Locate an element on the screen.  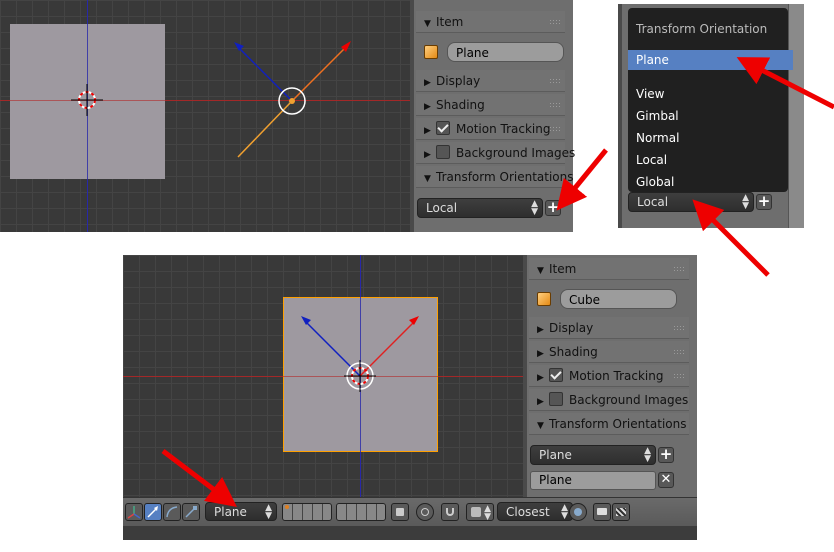
menu-crop-add-button: + is located at coordinates (764, 202).